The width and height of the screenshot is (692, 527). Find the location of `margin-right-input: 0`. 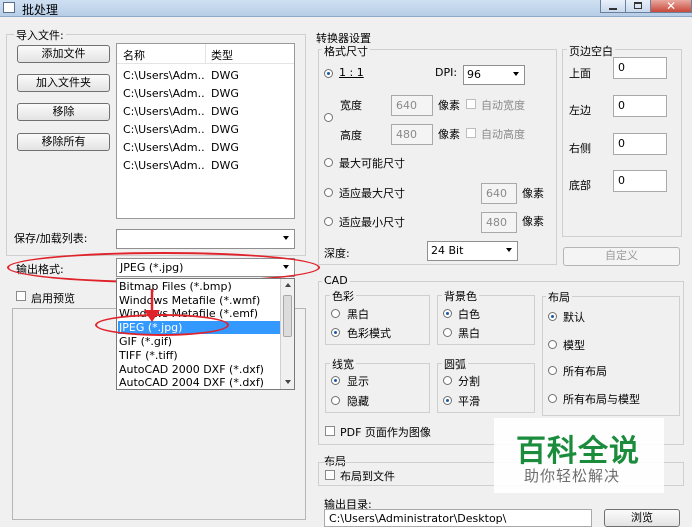

margin-right-input: 0 is located at coordinates (640, 144).